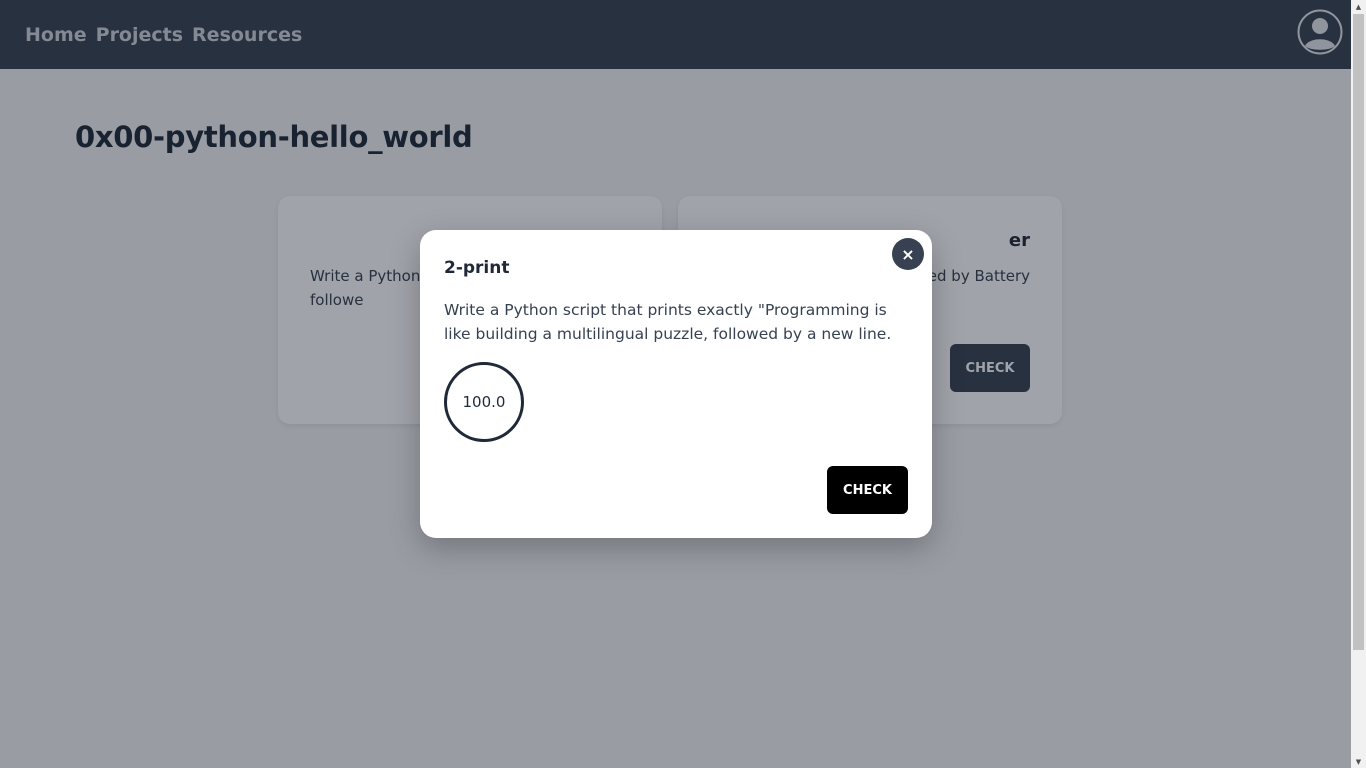  I want to click on close-button: ×, so click(908, 254).